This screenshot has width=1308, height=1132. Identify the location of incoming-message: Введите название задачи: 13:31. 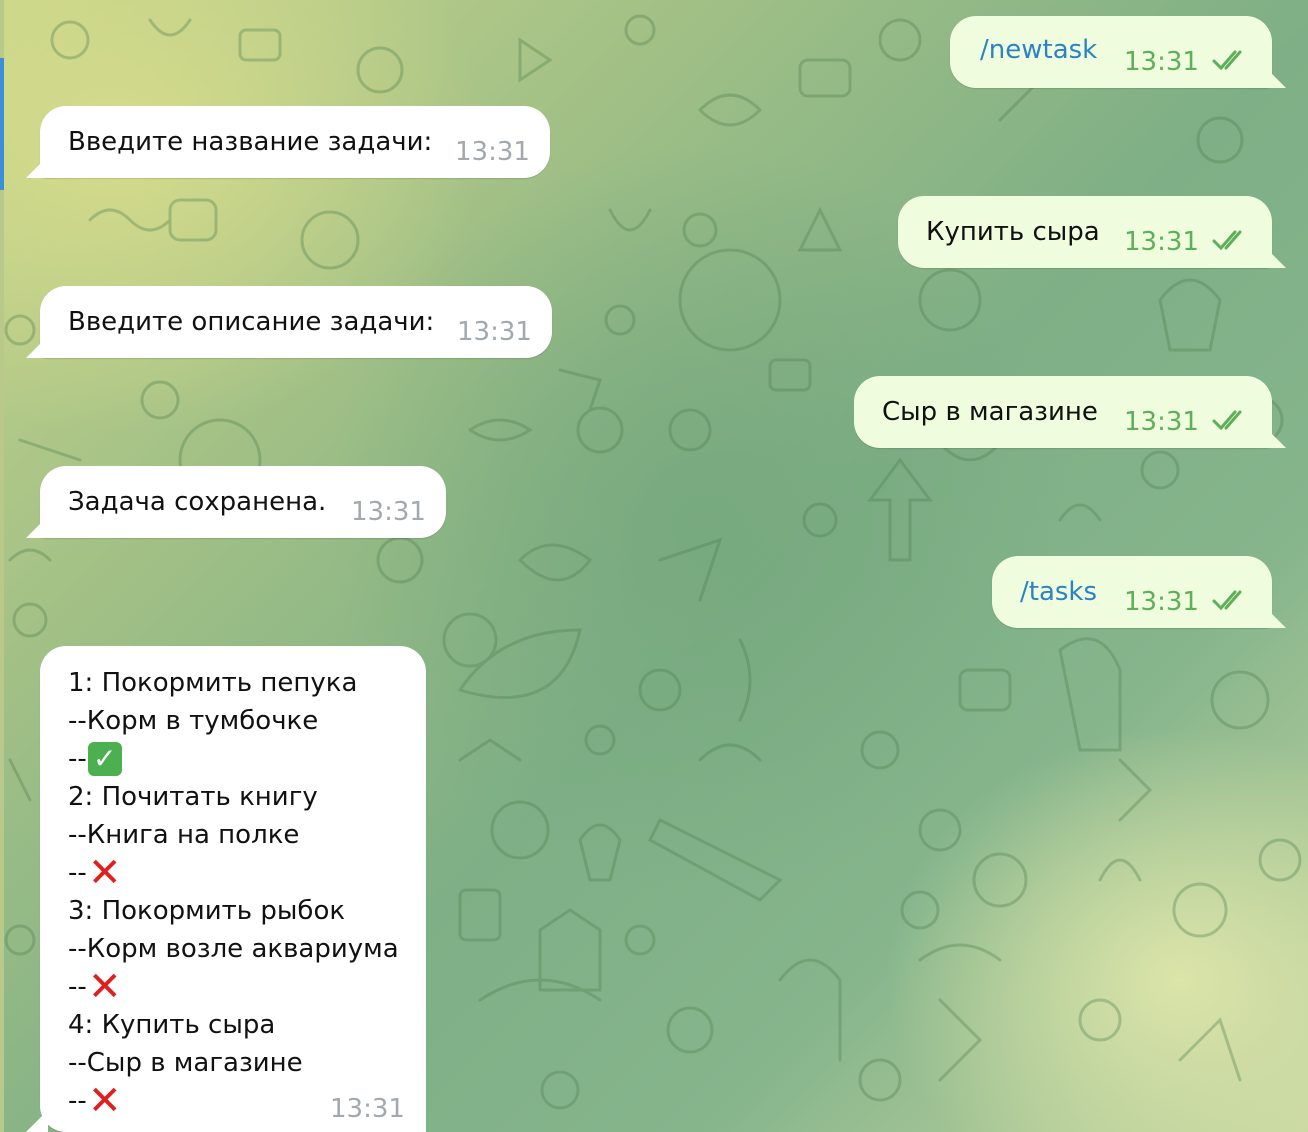
(295, 142).